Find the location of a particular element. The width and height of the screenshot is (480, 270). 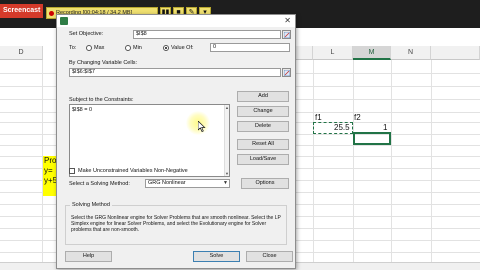

delete-button: Delete is located at coordinates (263, 126).